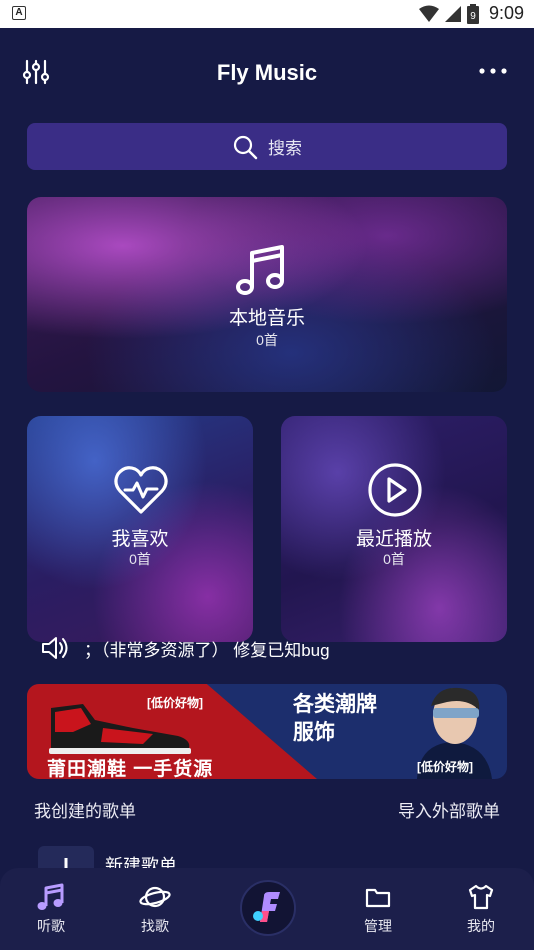 The width and height of the screenshot is (534, 950). I want to click on speaker-icon, so click(55, 648).